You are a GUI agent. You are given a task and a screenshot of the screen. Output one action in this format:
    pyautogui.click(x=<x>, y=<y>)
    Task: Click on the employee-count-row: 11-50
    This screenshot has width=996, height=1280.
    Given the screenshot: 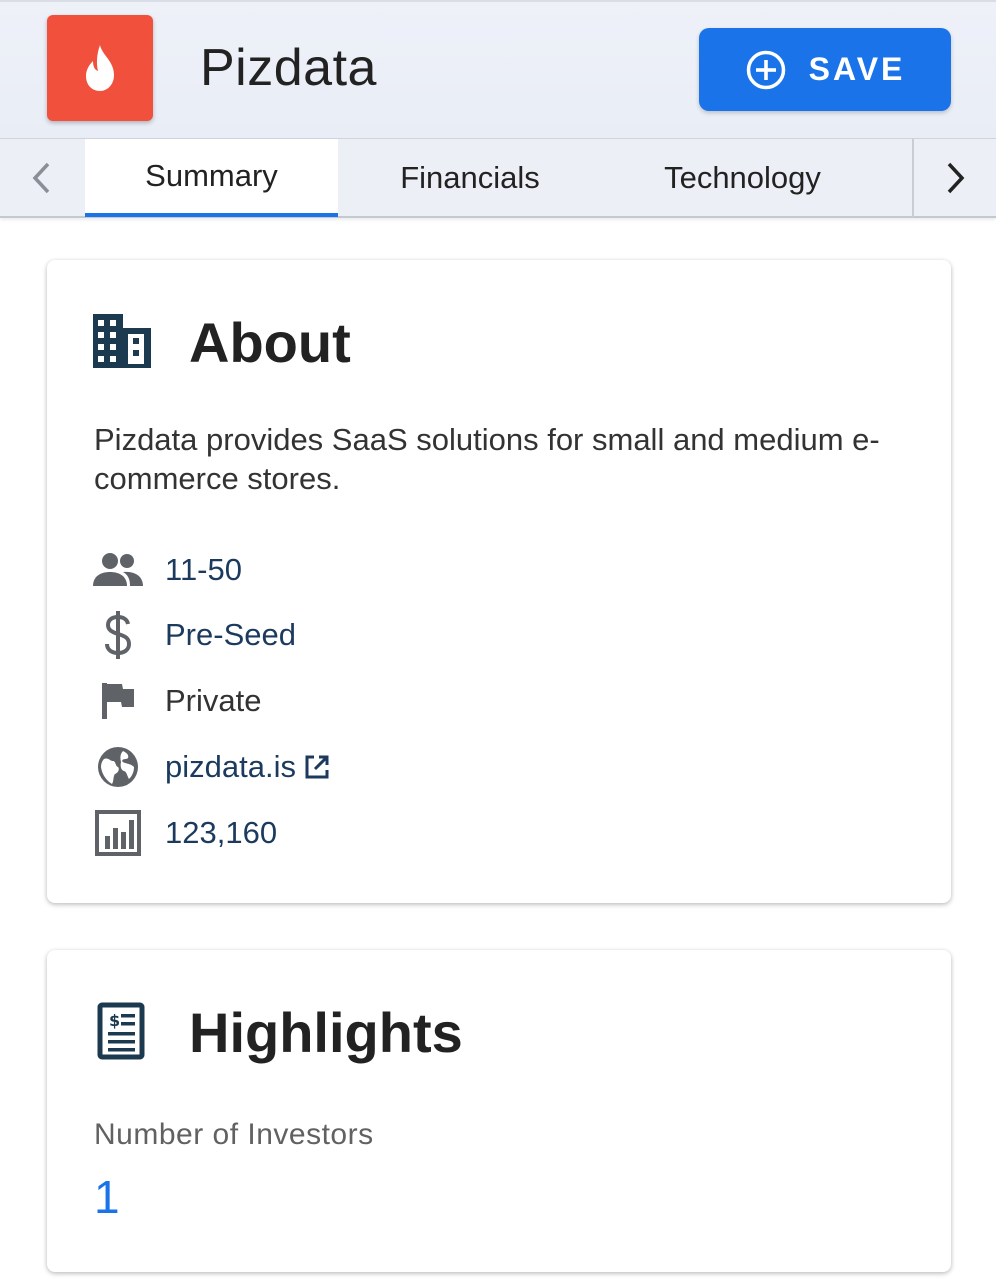 What is the action you would take?
    pyautogui.click(x=167, y=570)
    